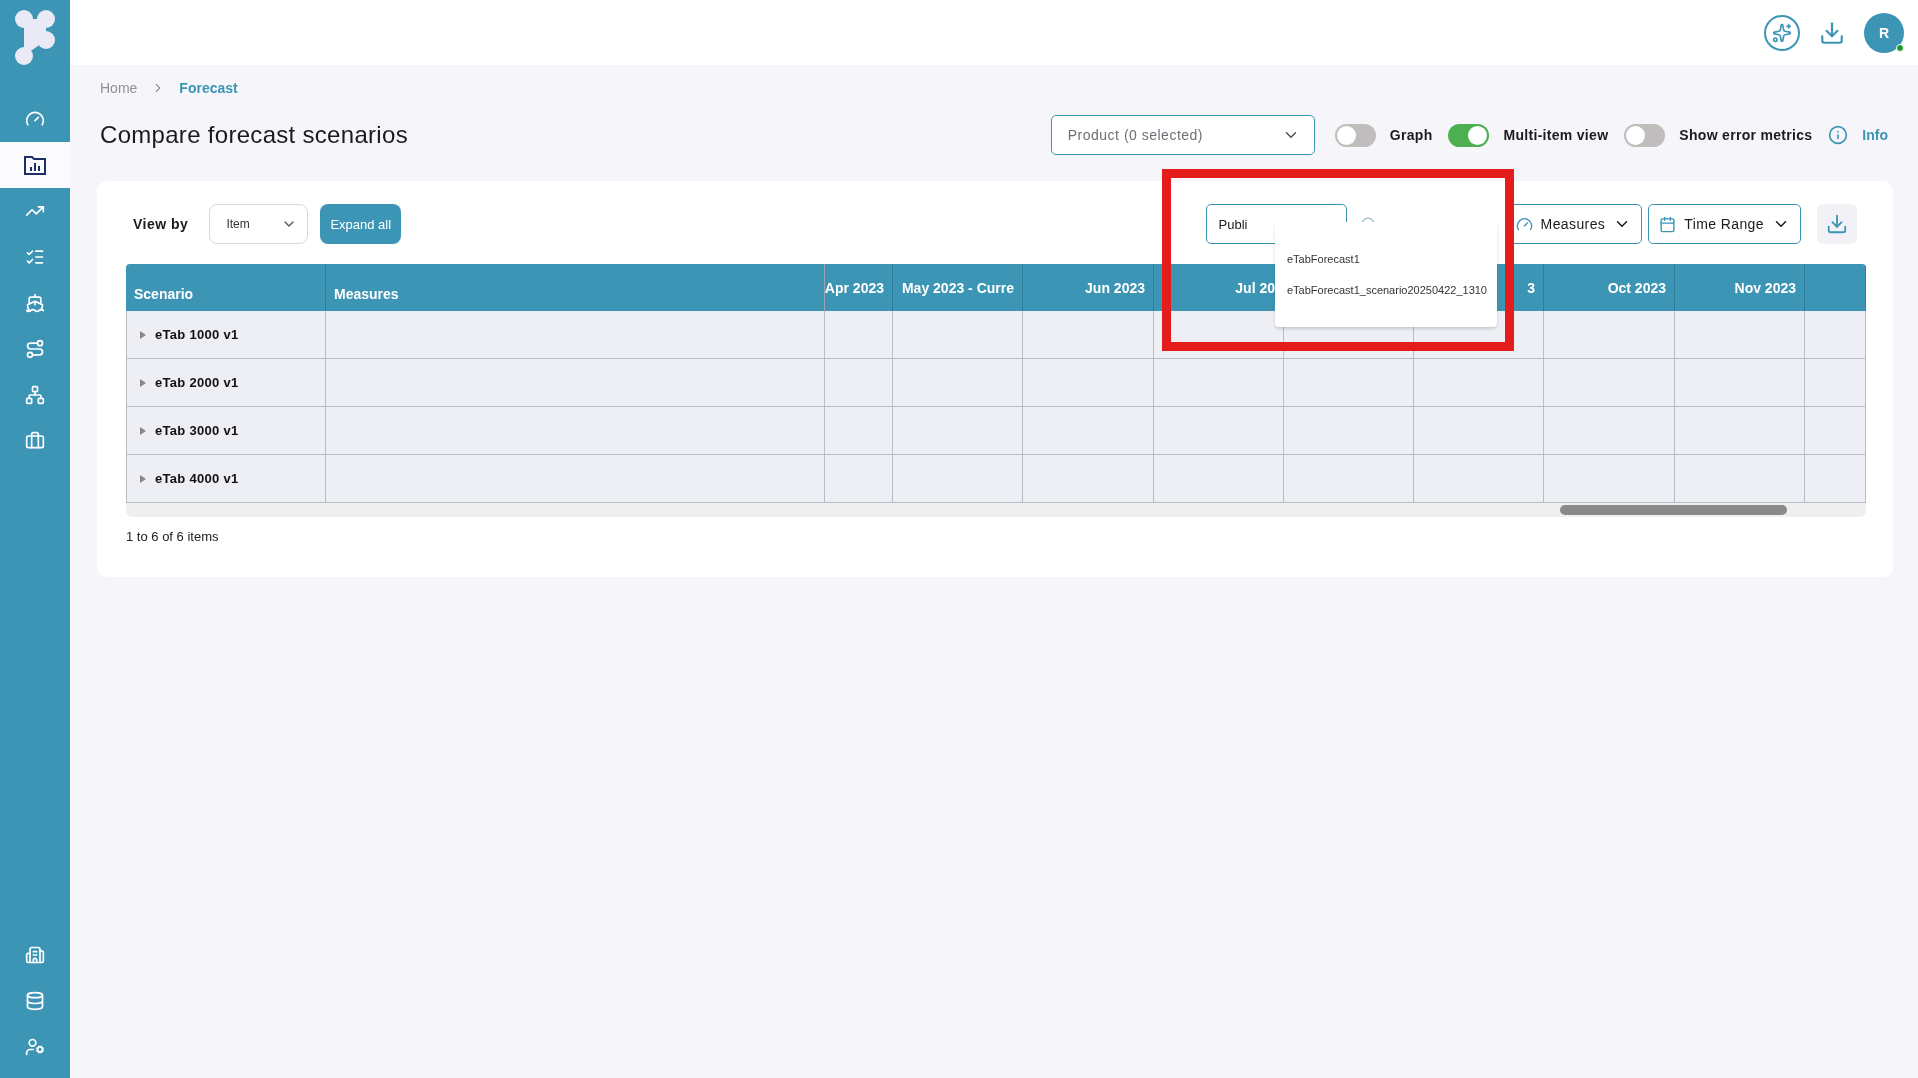 The image size is (1918, 1078). I want to click on toggle-label: Multi-item view, so click(1556, 135).